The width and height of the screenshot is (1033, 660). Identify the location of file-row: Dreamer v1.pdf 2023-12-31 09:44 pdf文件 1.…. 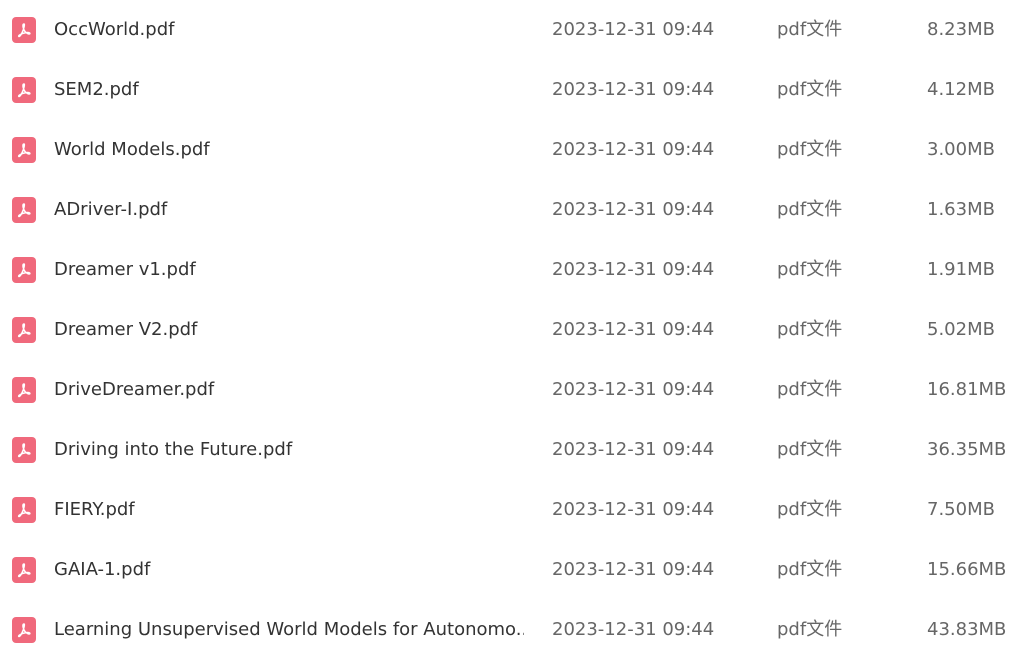
(516, 270).